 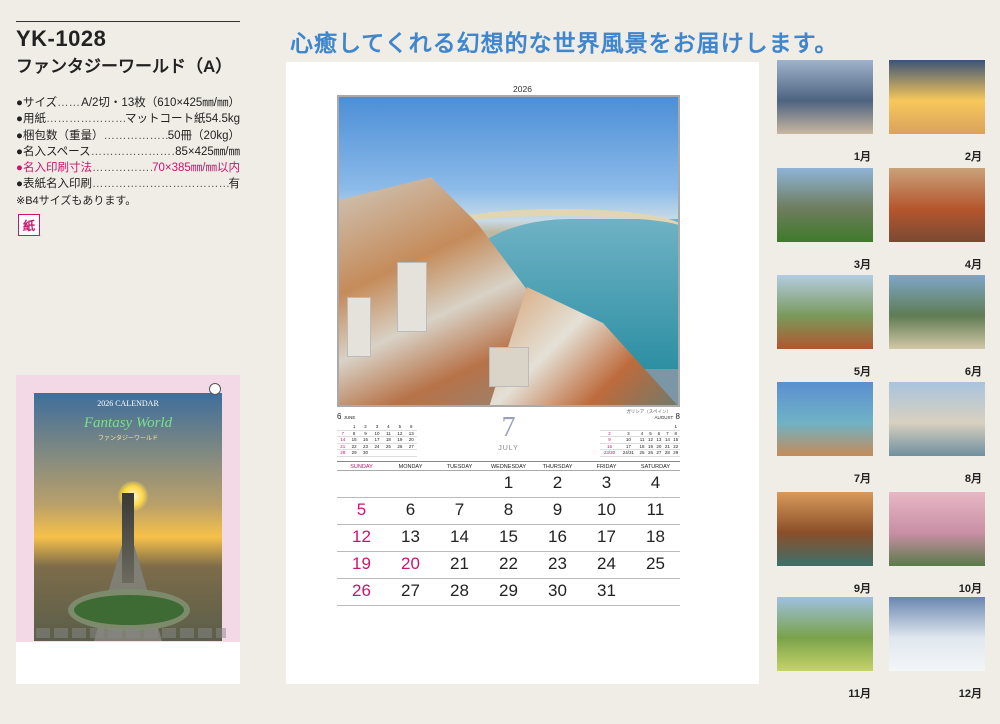 What do you see at coordinates (459, 565) in the screenshot?
I see `day-cell: 21` at bounding box center [459, 565].